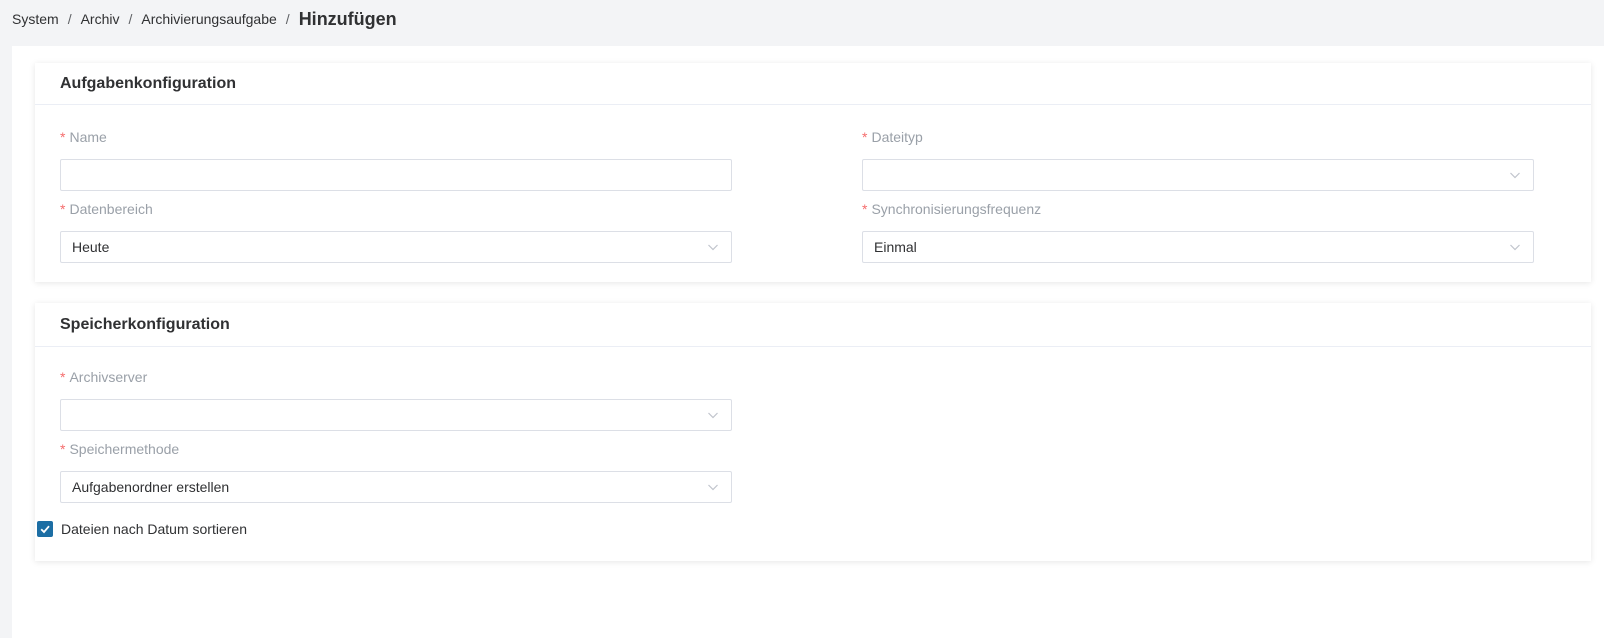 This screenshot has width=1604, height=638. I want to click on data-range-field: * Datenbereich Heute, so click(396, 231).